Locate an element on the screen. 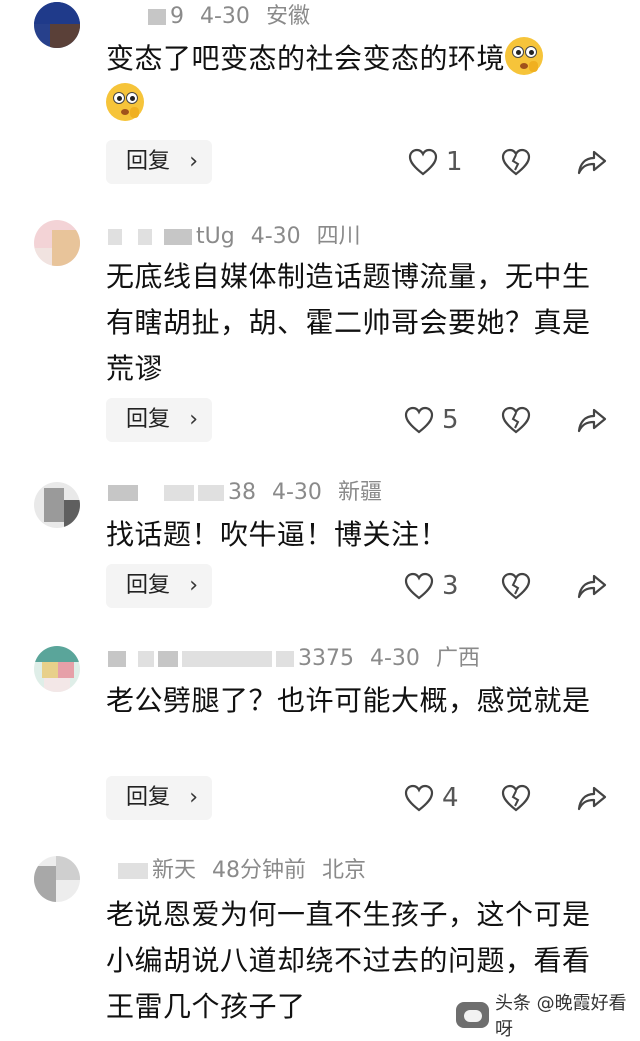 This screenshot has height=1041, width=640. like-button: 4 is located at coordinates (431, 798).